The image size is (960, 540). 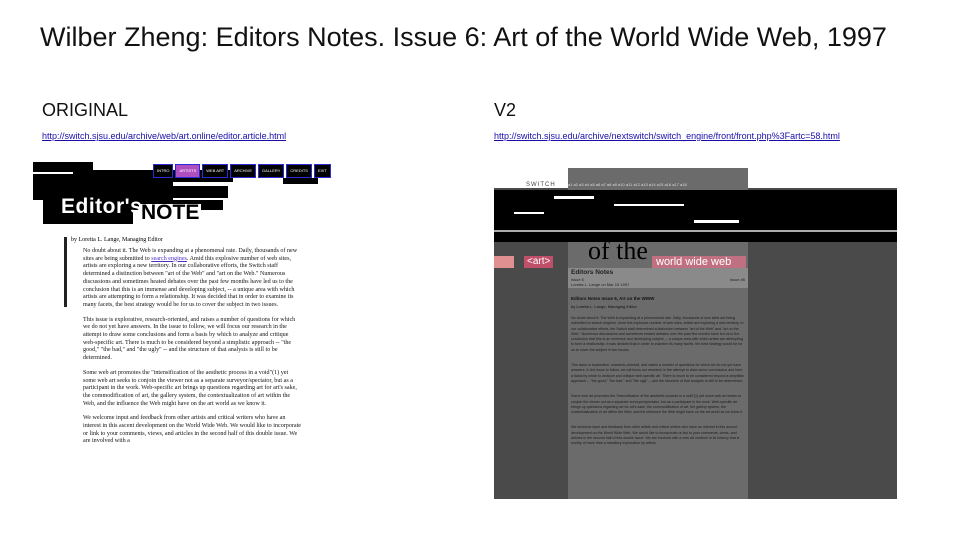 I want to click on nav-item-gallery: GALLERY, so click(x=271, y=171).